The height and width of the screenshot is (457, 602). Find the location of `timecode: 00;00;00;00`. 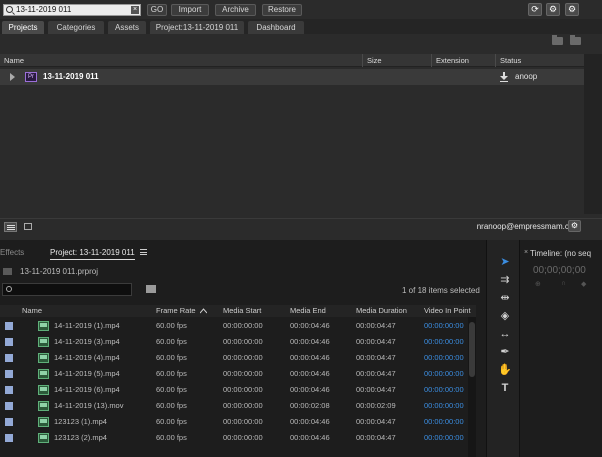

timecode: 00;00;00;00 is located at coordinates (559, 270).